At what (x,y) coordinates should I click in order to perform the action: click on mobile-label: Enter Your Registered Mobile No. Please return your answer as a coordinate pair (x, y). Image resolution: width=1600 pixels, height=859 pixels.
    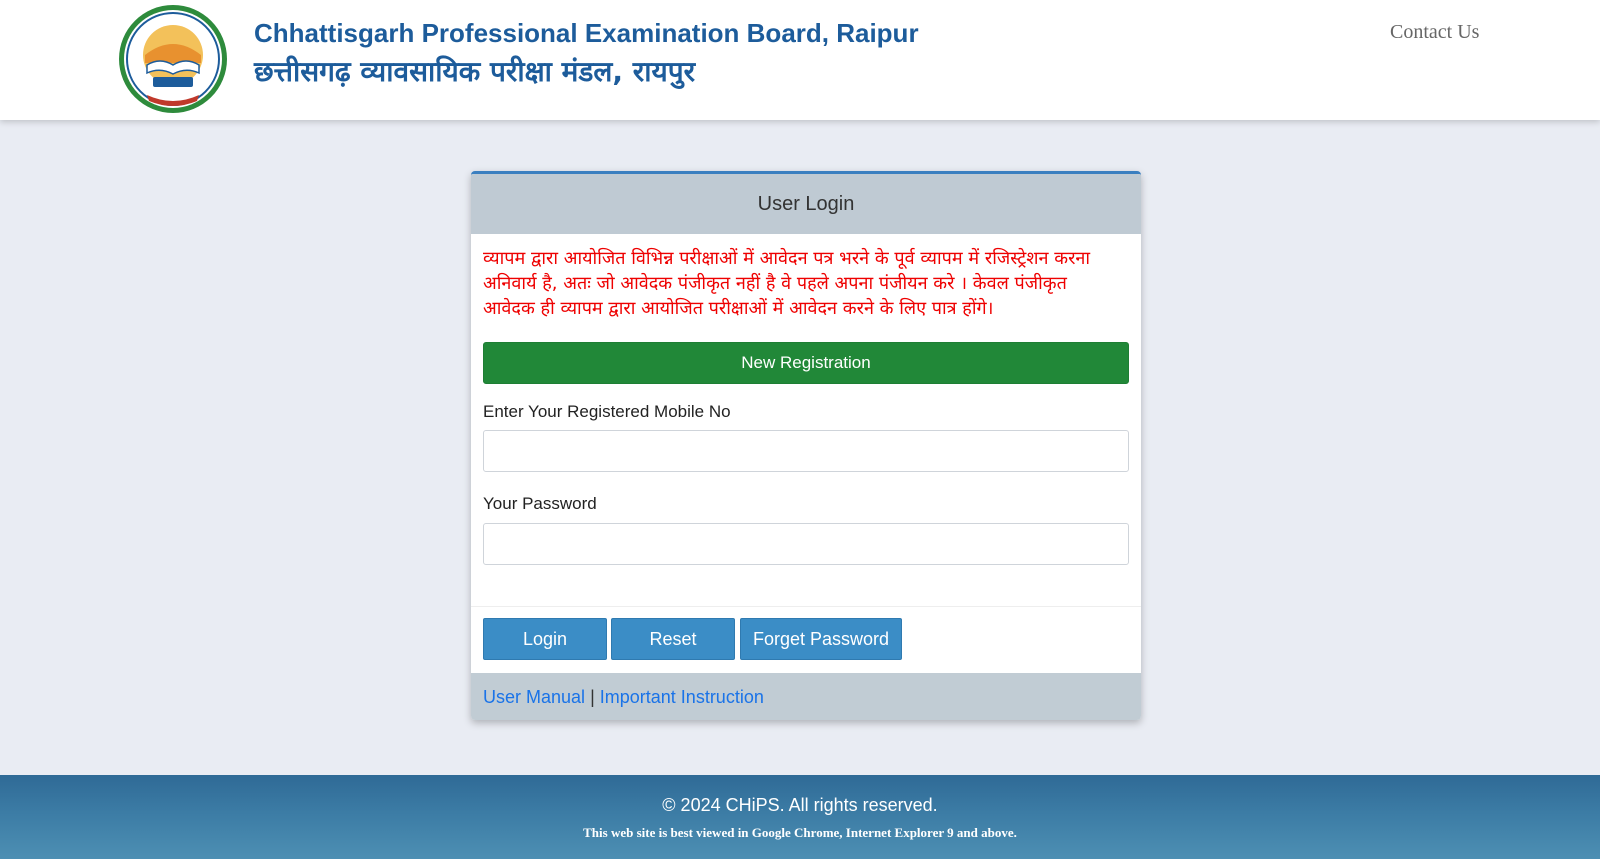
    Looking at the image, I should click on (607, 411).